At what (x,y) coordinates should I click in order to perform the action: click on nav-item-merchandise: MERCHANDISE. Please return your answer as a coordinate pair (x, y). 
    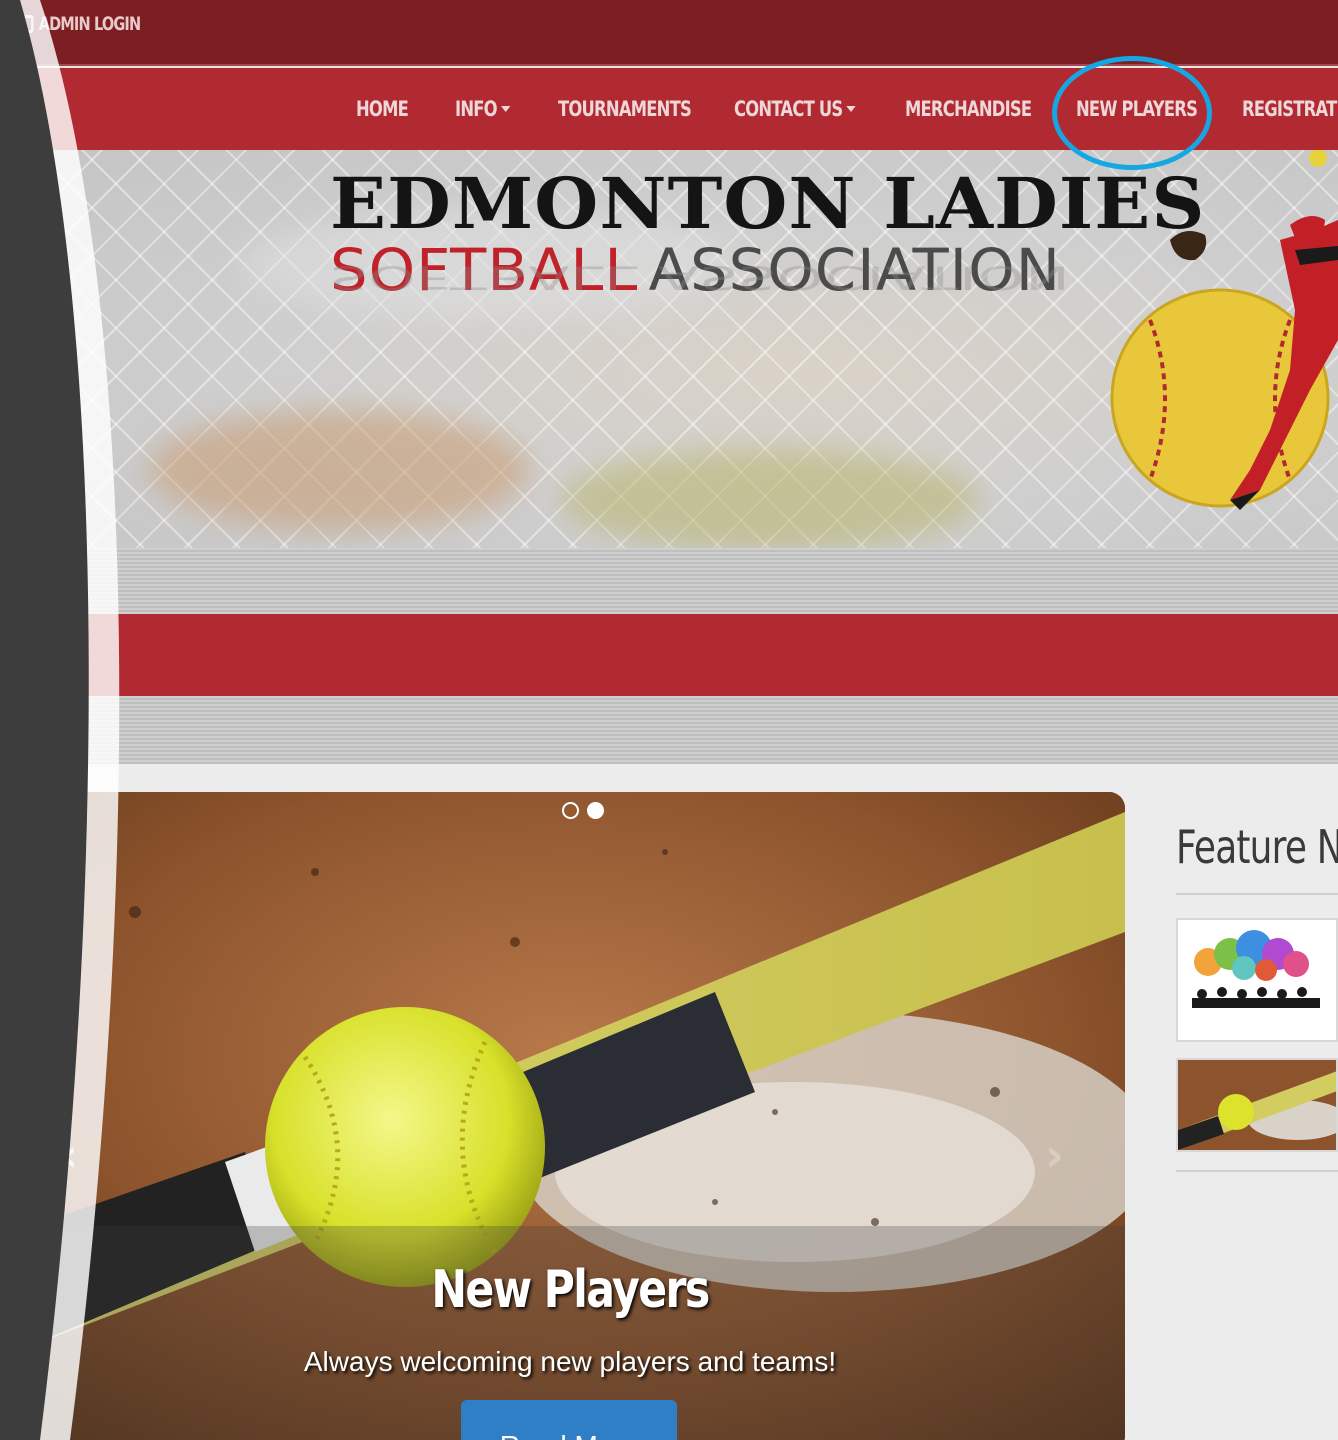
    Looking at the image, I should click on (968, 109).